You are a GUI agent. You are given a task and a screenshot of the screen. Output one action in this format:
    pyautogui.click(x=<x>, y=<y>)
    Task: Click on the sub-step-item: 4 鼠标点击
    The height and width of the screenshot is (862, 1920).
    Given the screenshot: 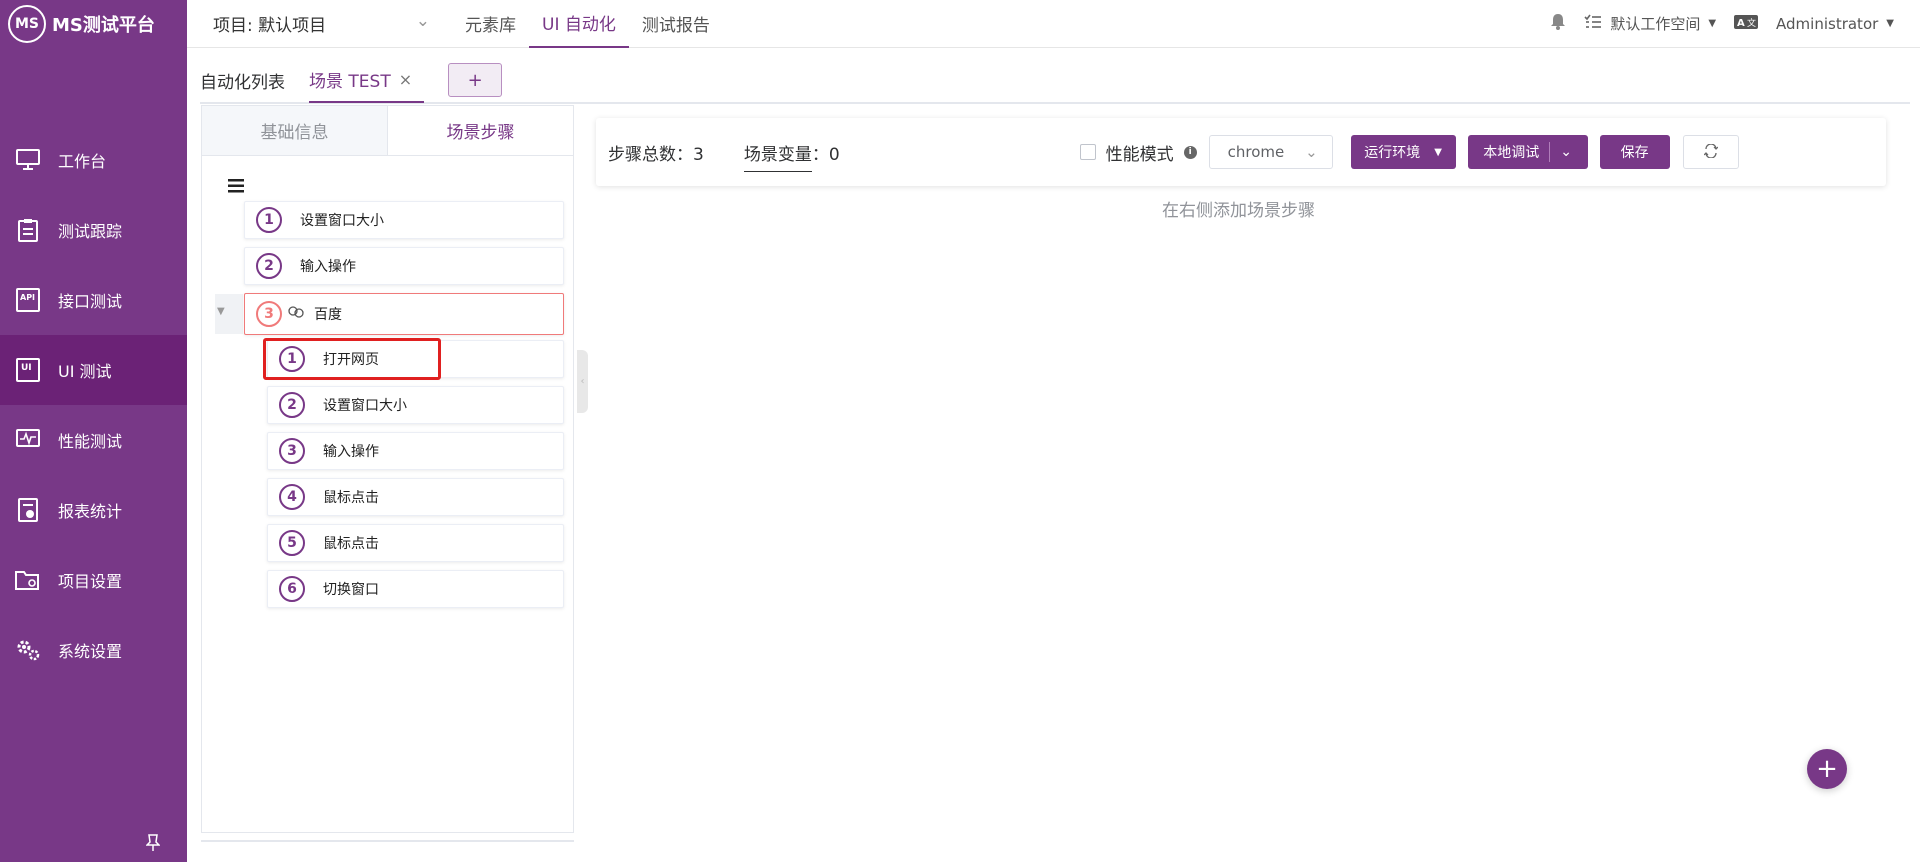 What is the action you would take?
    pyautogui.click(x=415, y=497)
    